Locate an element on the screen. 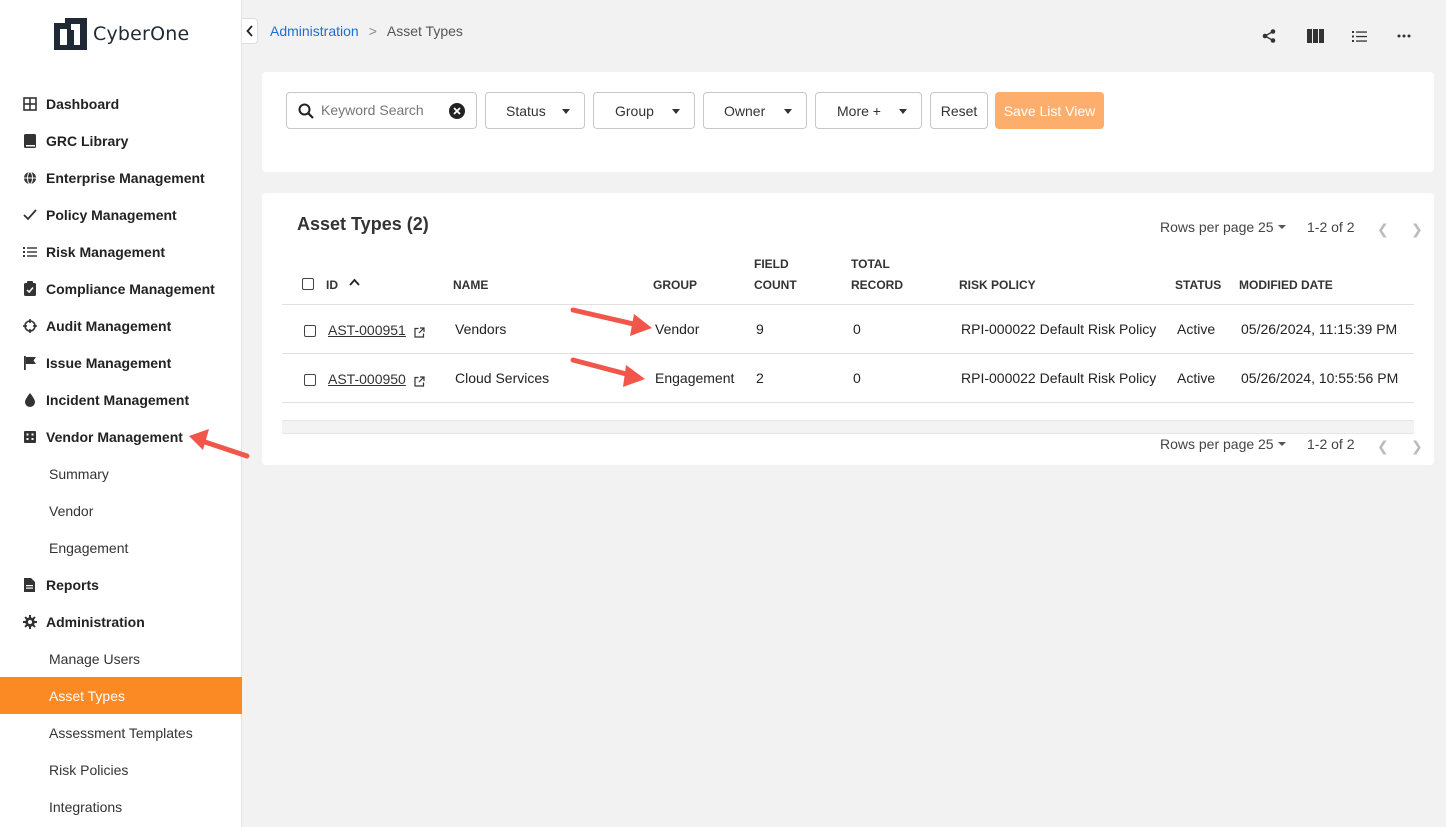 This screenshot has height=827, width=1446. sidebar-item-risk-policies: Risk Policies is located at coordinates (121, 769).